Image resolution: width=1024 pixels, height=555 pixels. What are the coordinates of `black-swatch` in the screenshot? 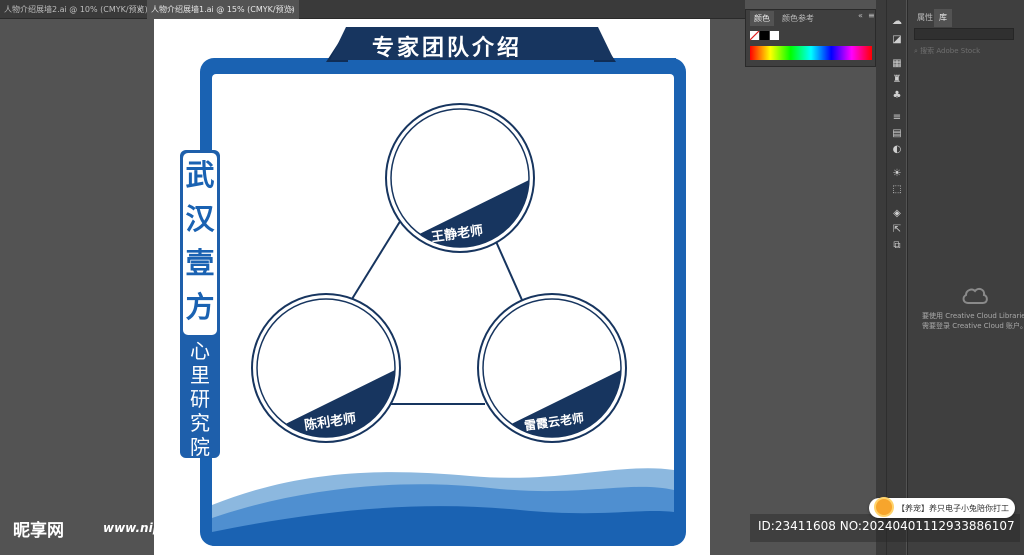 It's located at (764, 35).